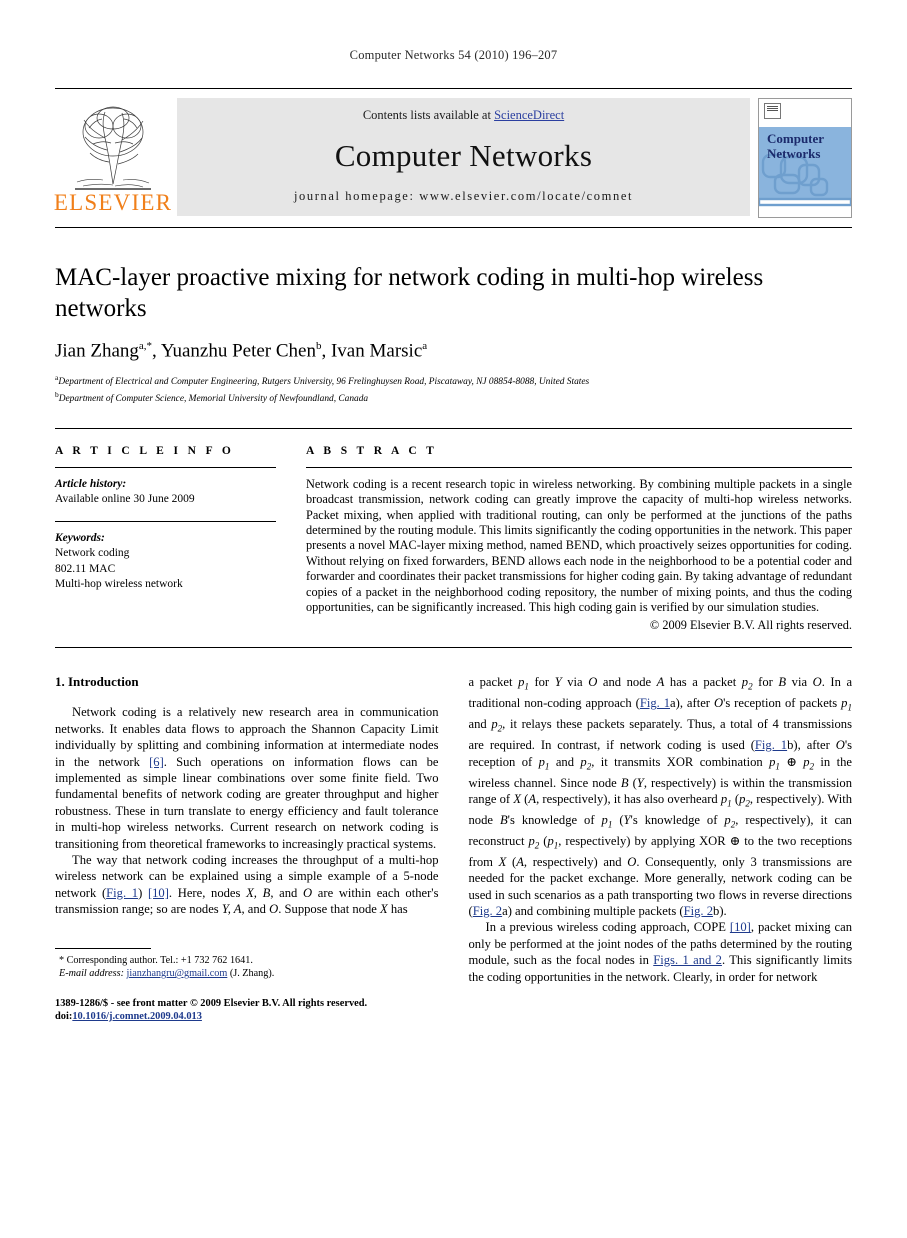 This screenshot has height=1238, width=907. What do you see at coordinates (575, 861) in the screenshot?
I see `rc-t31: , respectively) and` at bounding box center [575, 861].